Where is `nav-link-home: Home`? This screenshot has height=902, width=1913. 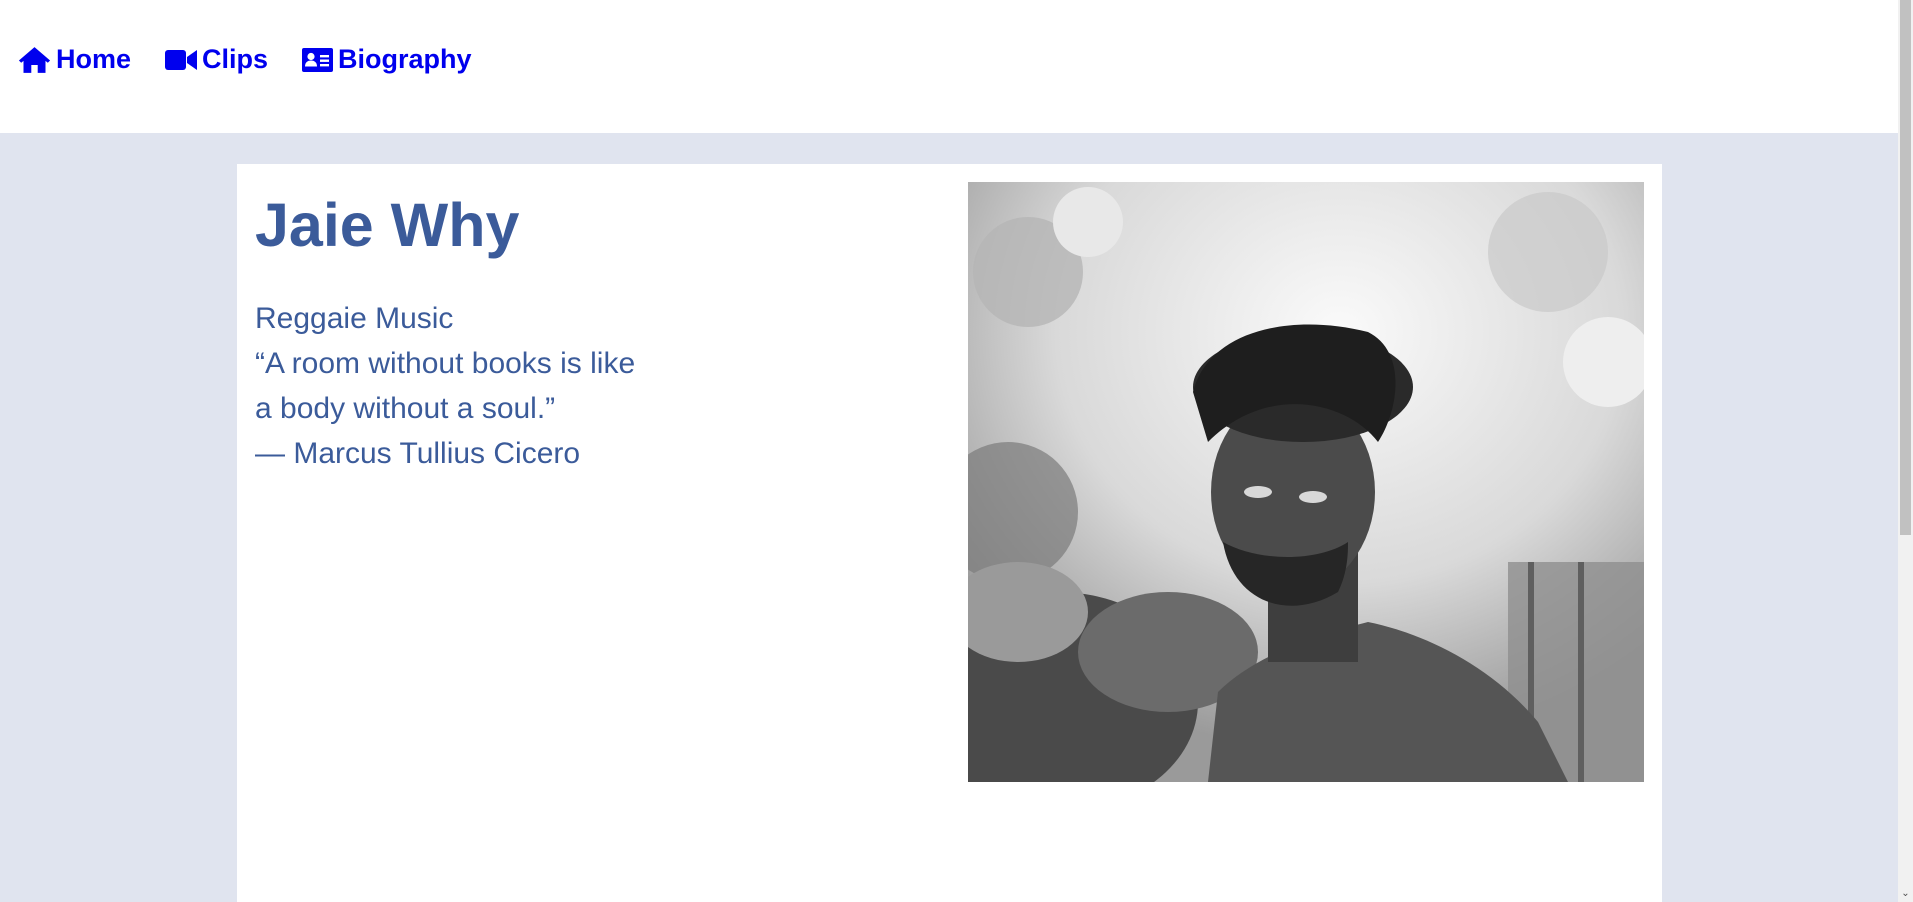
nav-link-home: Home is located at coordinates (74, 59).